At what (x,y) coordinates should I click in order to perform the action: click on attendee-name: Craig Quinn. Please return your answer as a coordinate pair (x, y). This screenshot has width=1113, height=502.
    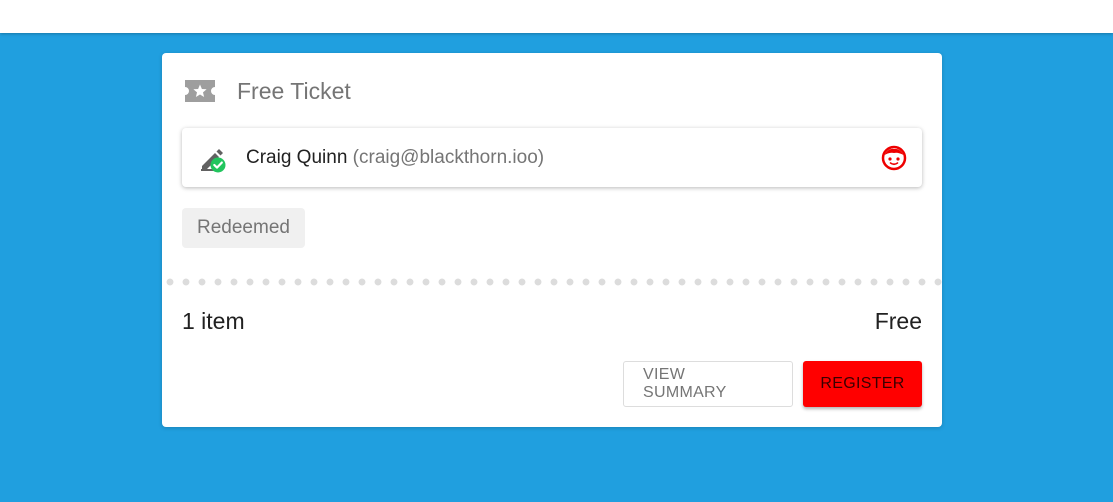
    Looking at the image, I should click on (297, 157).